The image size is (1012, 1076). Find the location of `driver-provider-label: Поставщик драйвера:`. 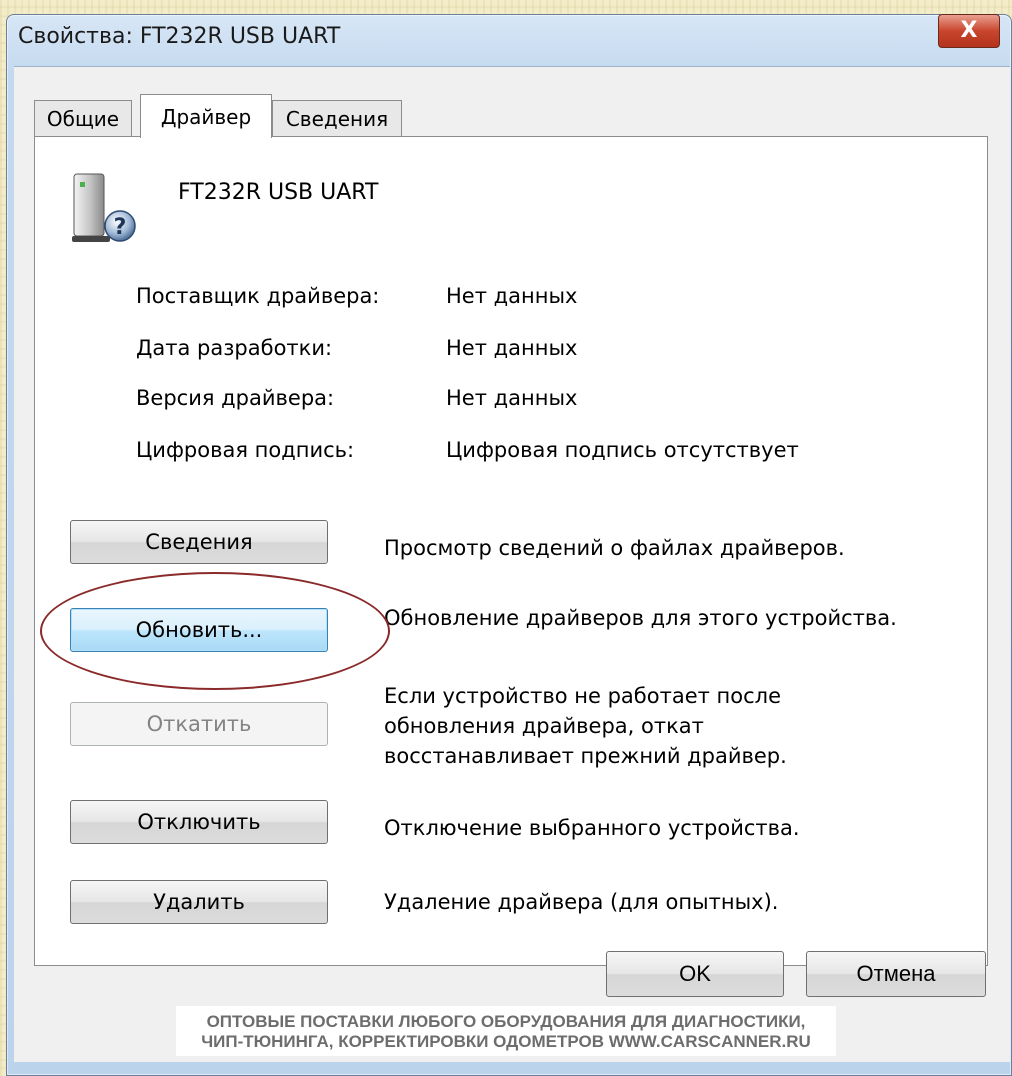

driver-provider-label: Поставщик драйвера: is located at coordinates (258, 296).